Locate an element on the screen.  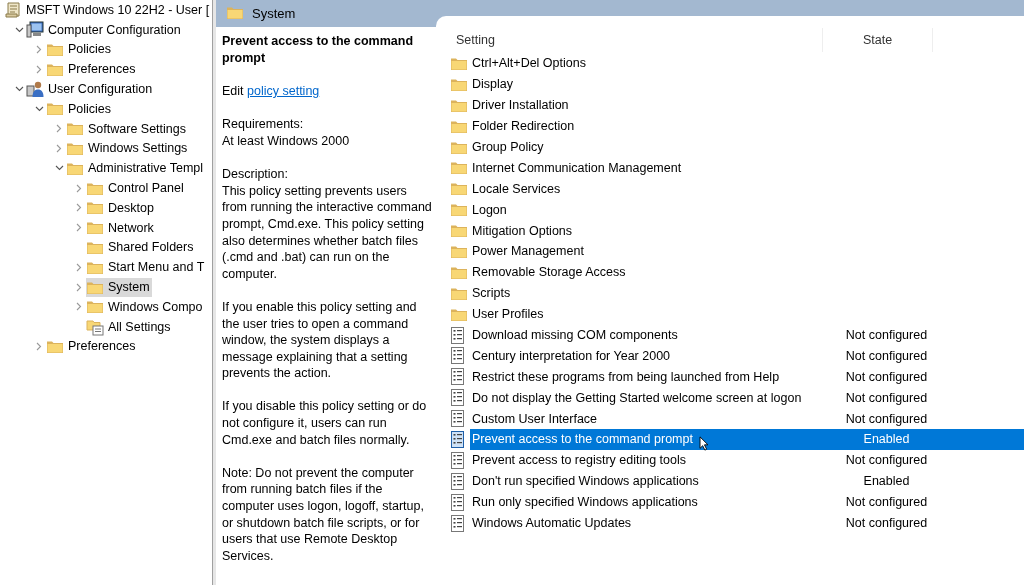
setting-name: Folder Redirection is located at coordinates (523, 126).